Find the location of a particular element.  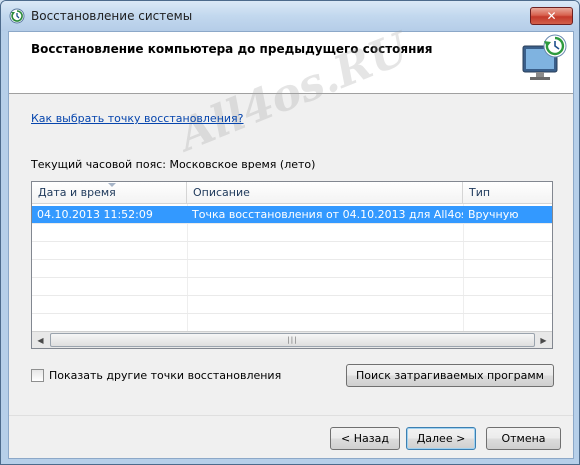

cell-type: Вручную is located at coordinates (493, 214).